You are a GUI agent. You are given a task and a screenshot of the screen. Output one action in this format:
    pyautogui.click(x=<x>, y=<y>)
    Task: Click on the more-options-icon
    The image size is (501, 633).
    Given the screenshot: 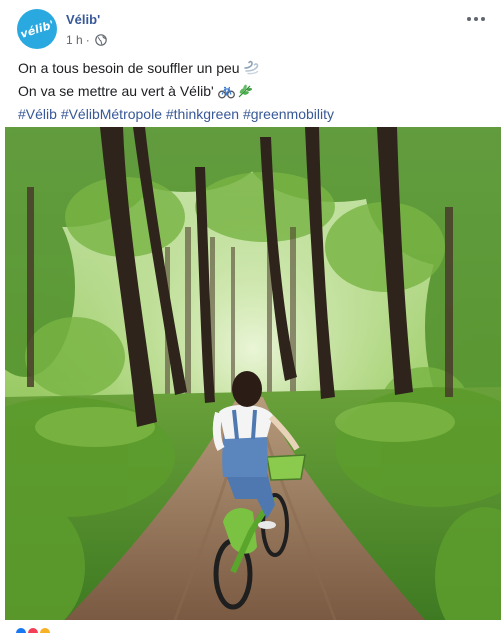 What is the action you would take?
    pyautogui.click(x=476, y=19)
    